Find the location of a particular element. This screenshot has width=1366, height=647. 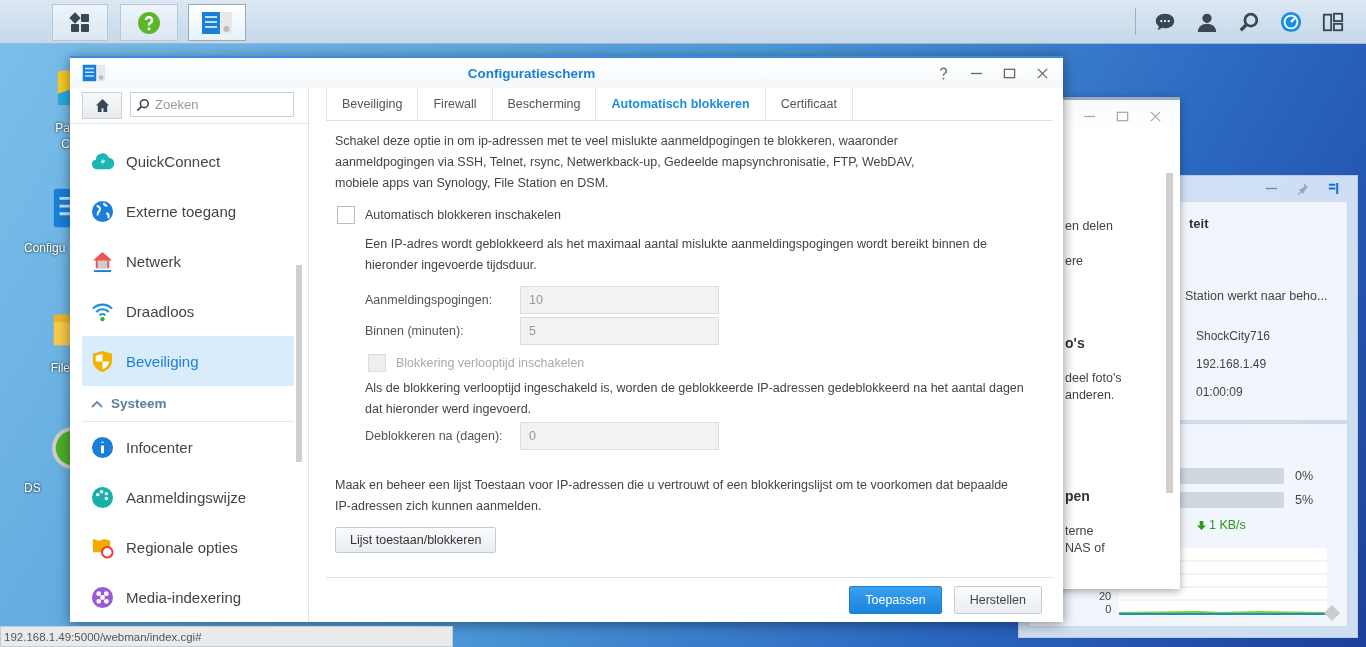

tab: Automatisch blokkeren is located at coordinates (681, 104).